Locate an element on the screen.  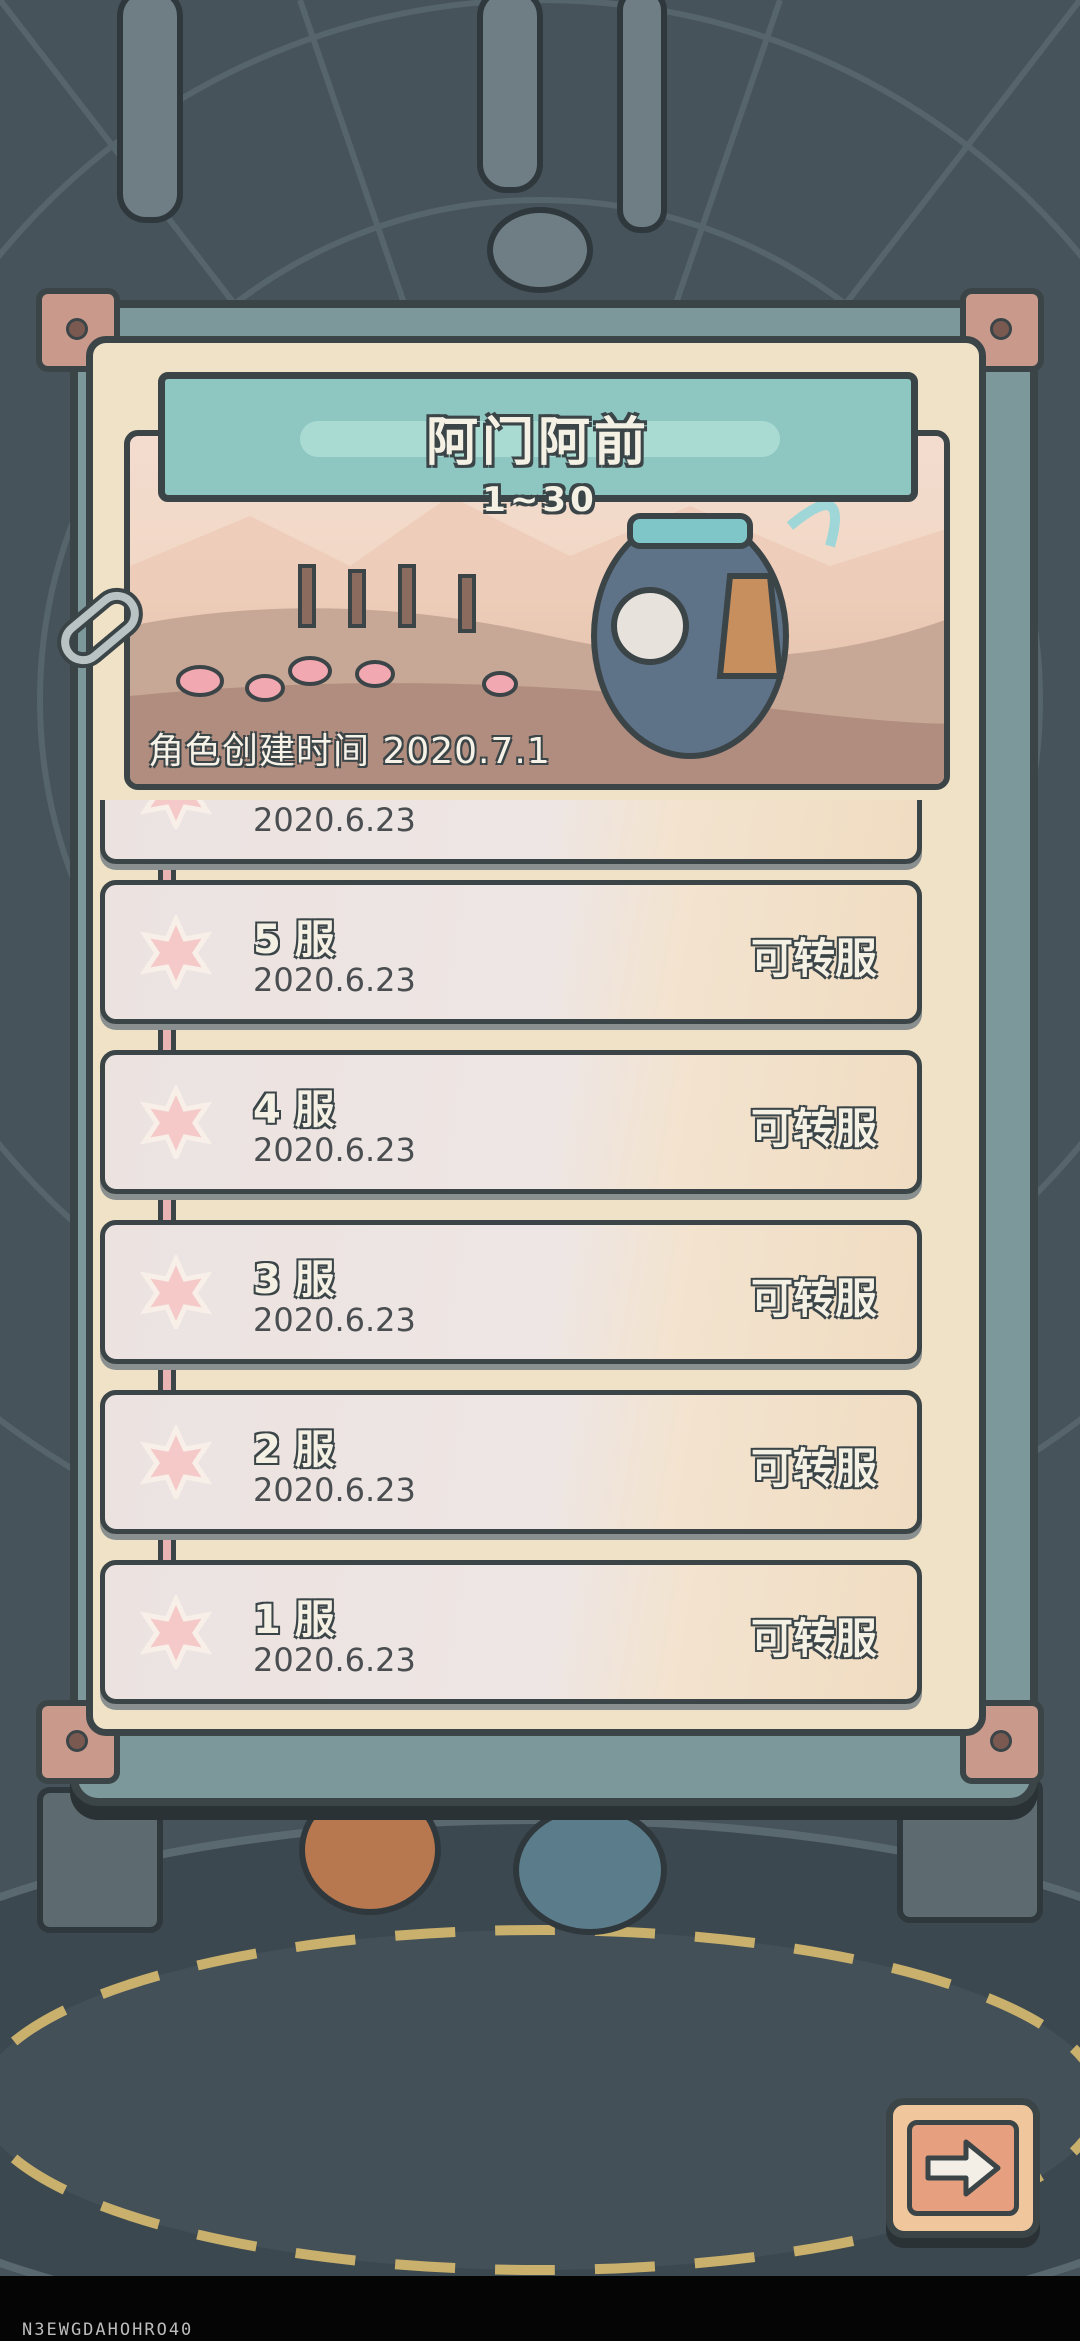
page-title: 阿门阿前 is located at coordinates (537, 442).